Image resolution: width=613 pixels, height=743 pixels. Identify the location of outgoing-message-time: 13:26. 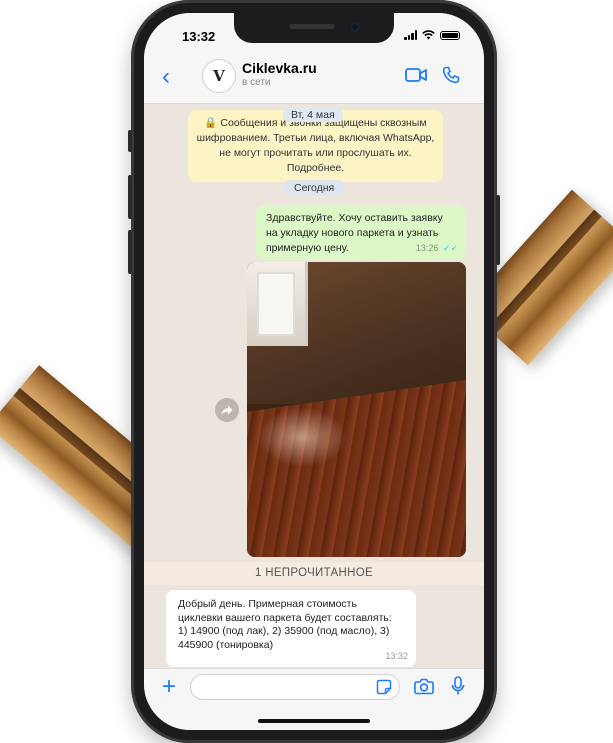
(427, 248).